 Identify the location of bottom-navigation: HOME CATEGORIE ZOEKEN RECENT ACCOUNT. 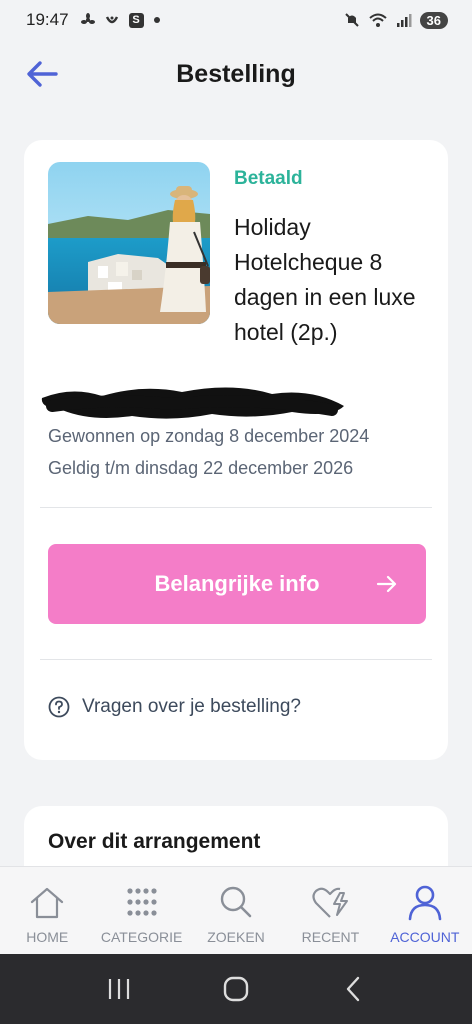
(236, 910).